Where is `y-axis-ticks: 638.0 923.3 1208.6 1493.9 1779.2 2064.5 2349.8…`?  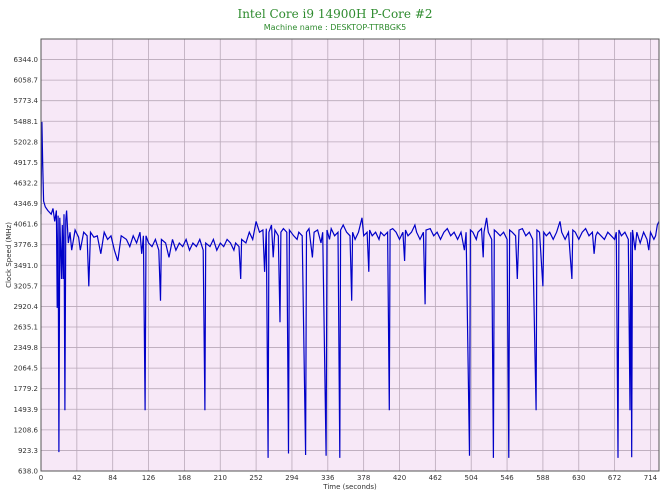 y-axis-ticks: 638.0 923.3 1208.6 1493.9 1779.2 2064.5 2349.8… is located at coordinates (26, 265).